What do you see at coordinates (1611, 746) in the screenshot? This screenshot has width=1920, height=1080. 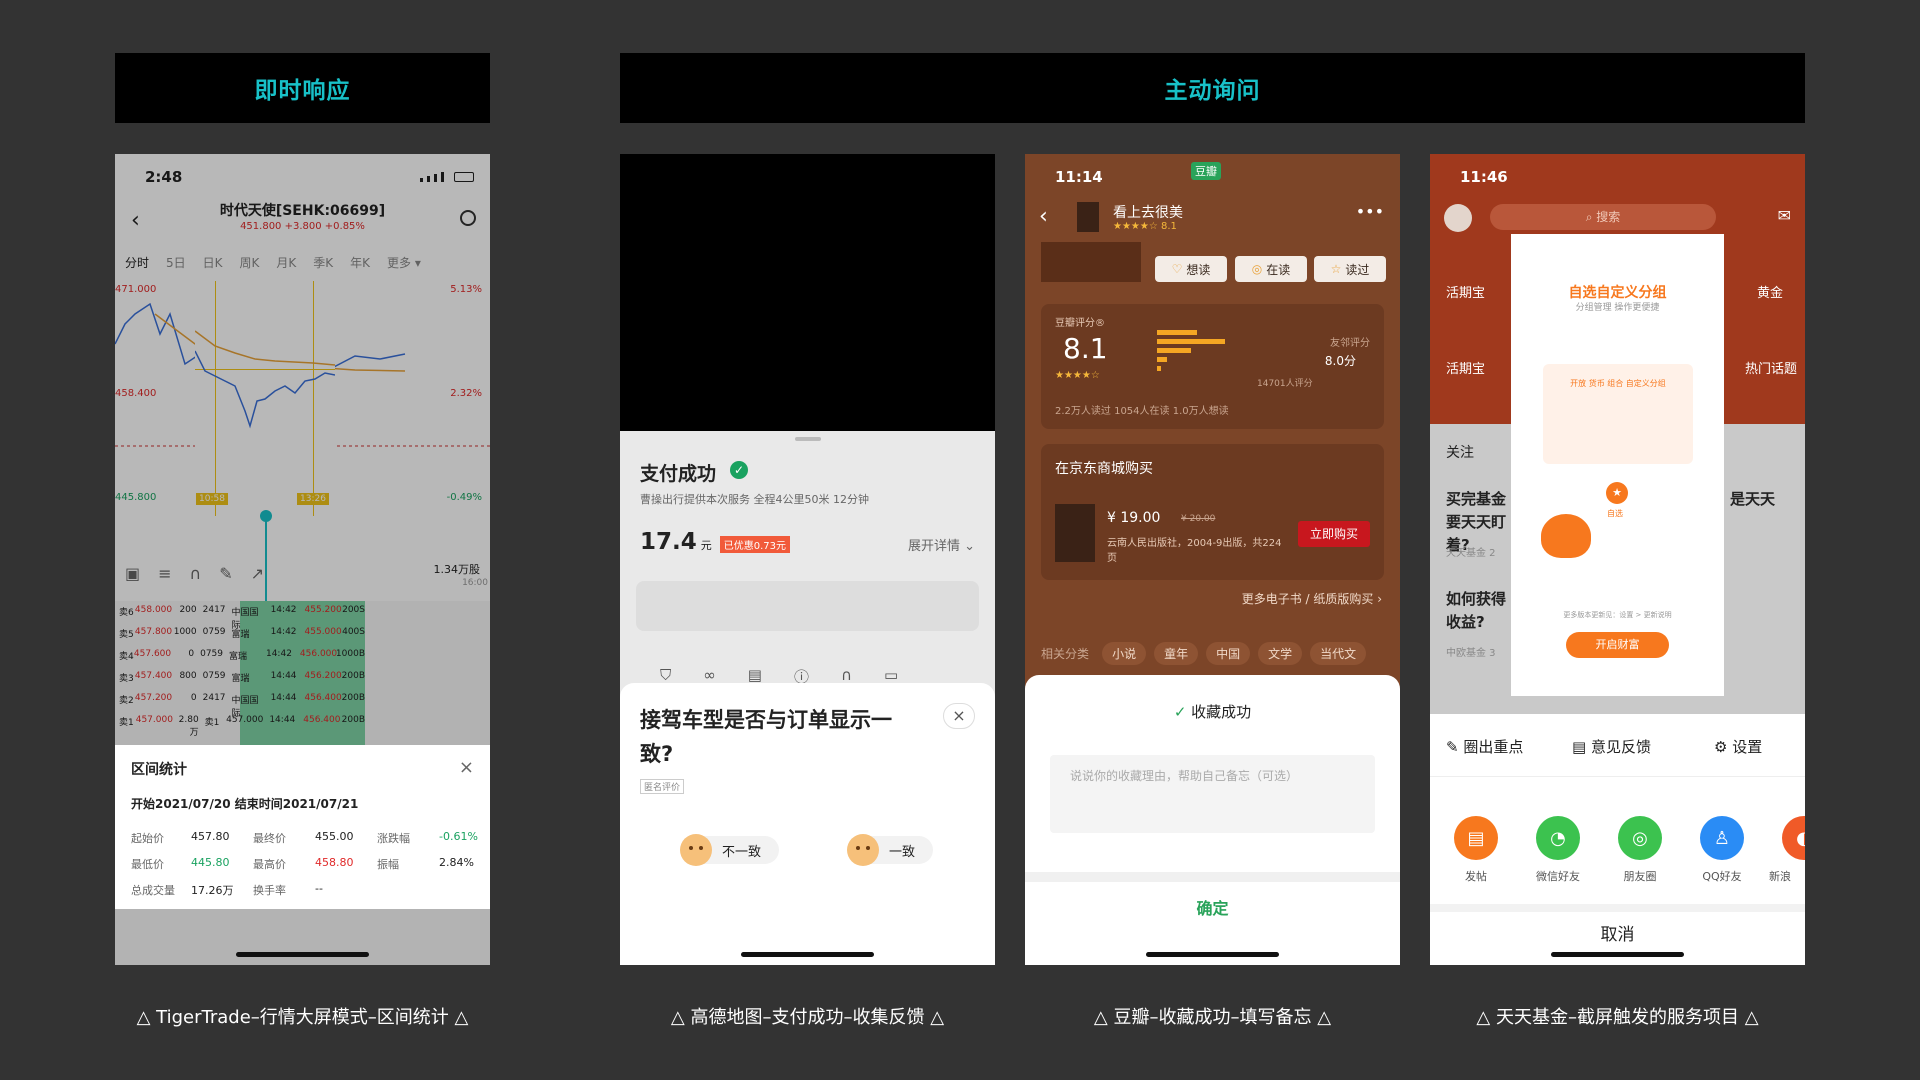 I see `action-feedback: ▤ 意见反馈` at bounding box center [1611, 746].